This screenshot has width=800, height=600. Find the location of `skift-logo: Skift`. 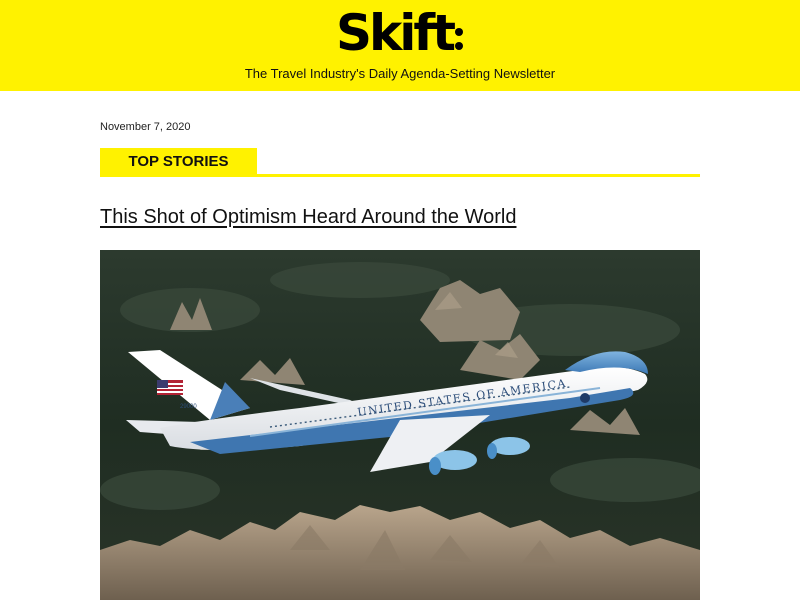

skift-logo: Skift is located at coordinates (400, 33).